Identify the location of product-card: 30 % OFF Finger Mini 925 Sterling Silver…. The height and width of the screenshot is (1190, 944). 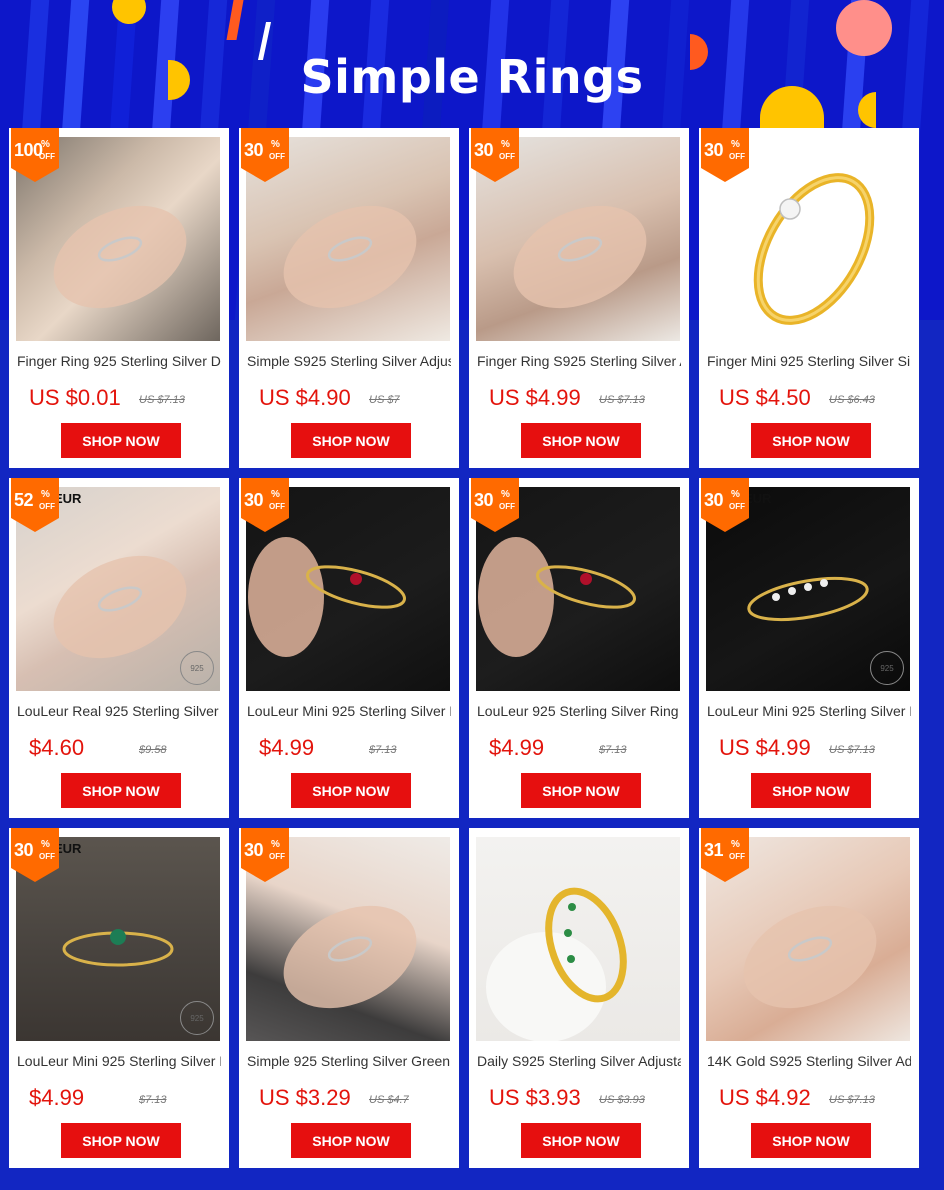
(809, 298).